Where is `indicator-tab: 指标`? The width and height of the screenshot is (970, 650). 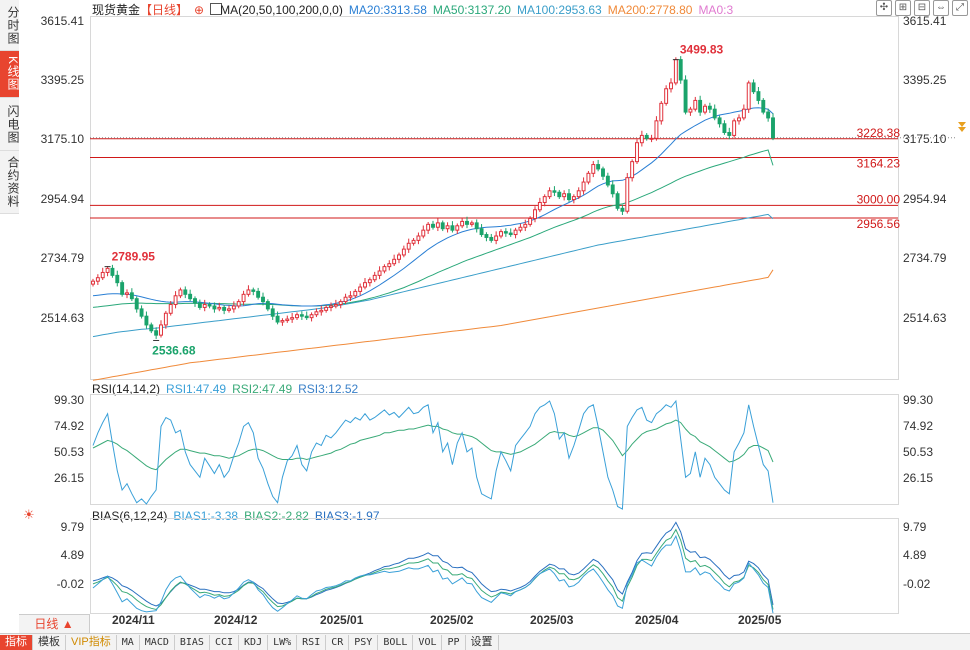
indicator-tab: 指标 is located at coordinates (16, 642).